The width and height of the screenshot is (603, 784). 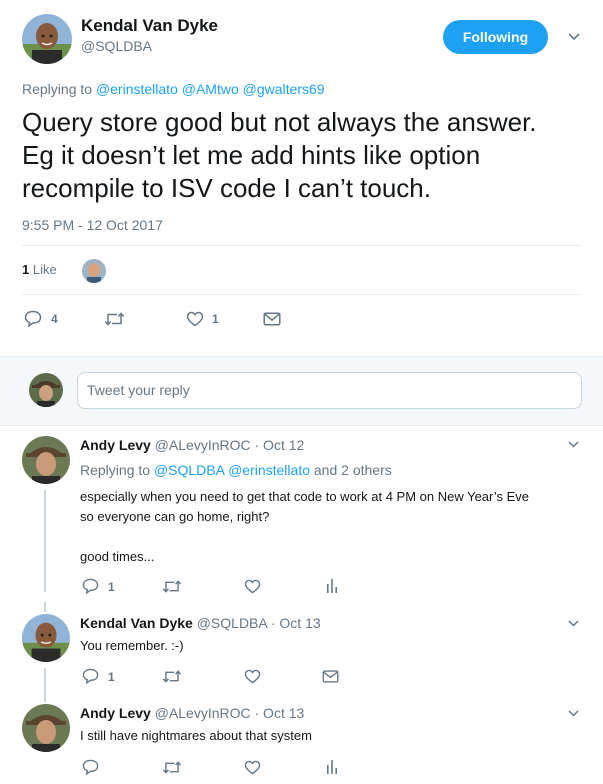 What do you see at coordinates (230, 445) in the screenshot?
I see `reply-meta: @ALevyInROC · Oct 12` at bounding box center [230, 445].